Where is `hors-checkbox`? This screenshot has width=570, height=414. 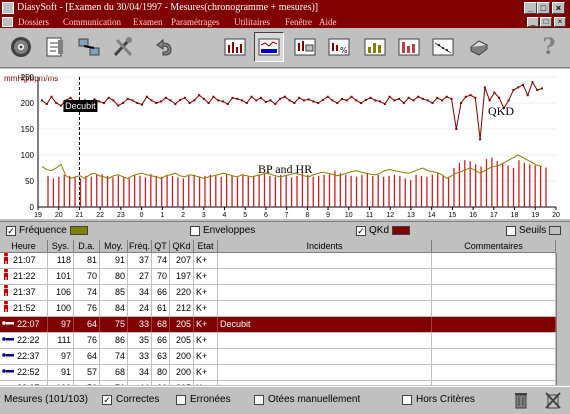 hors-checkbox is located at coordinates (407, 399).